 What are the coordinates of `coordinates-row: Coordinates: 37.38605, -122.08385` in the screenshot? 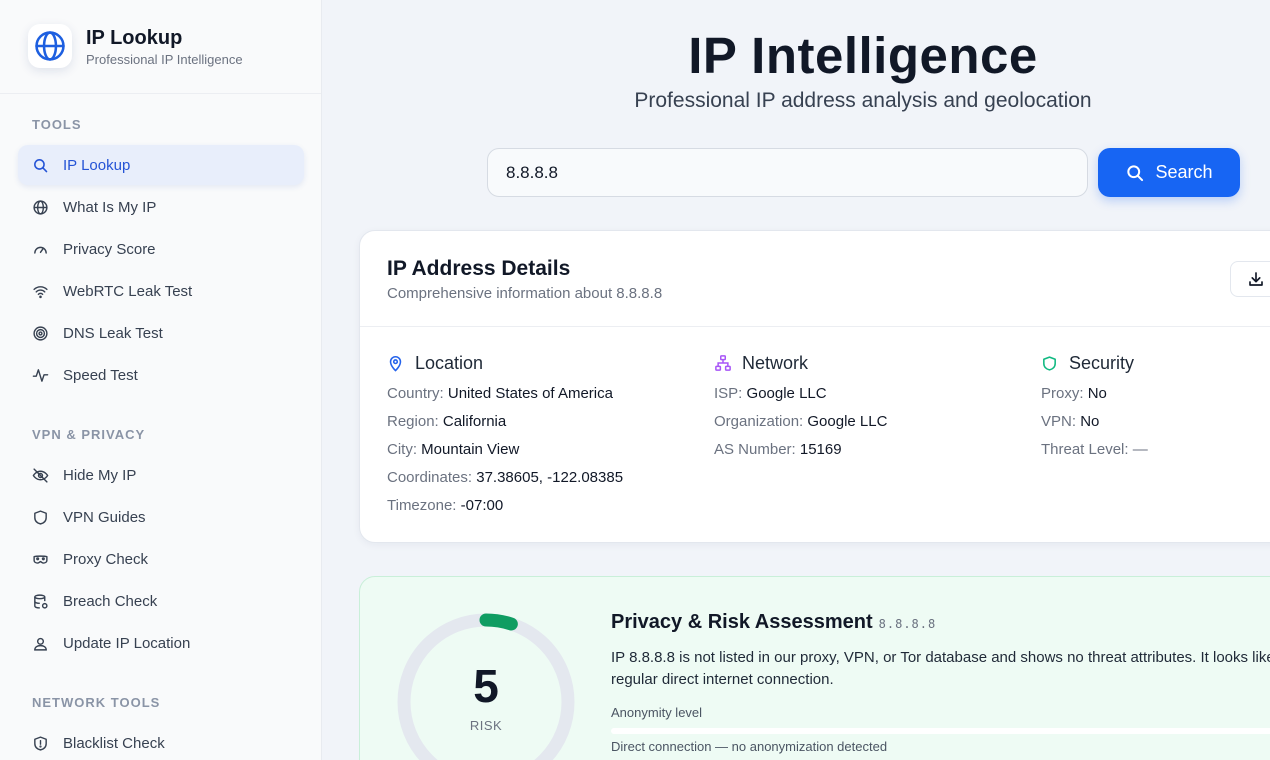 It's located at (505, 478).